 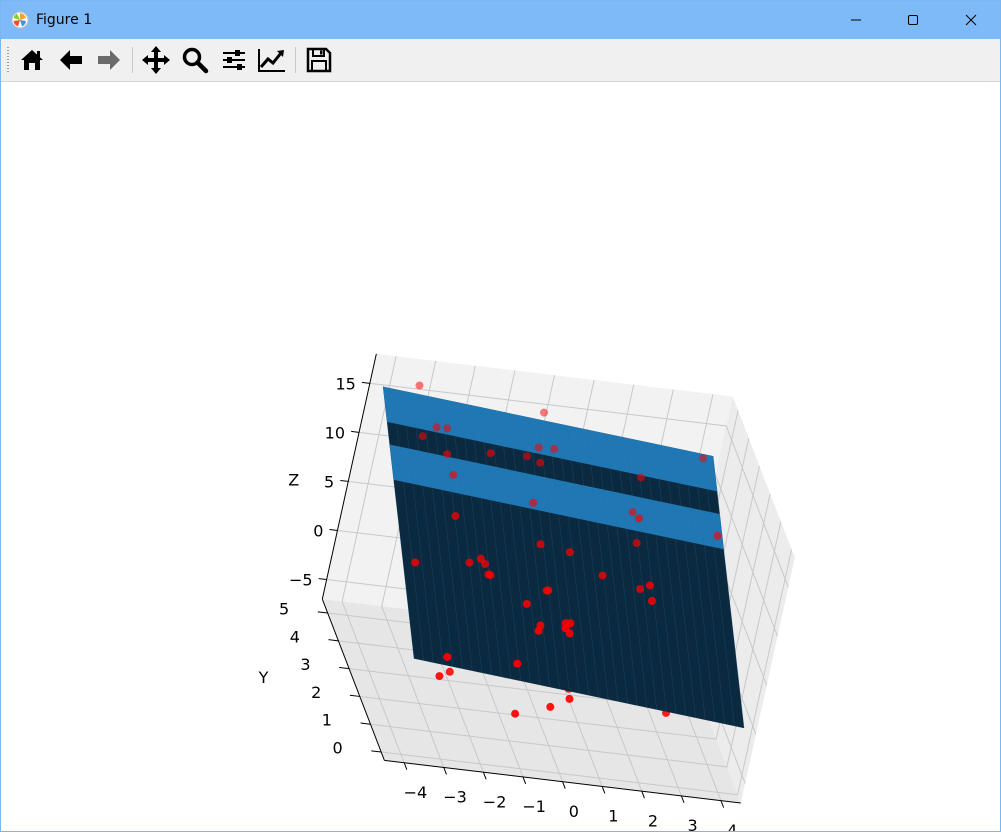 I want to click on back-button, so click(x=71, y=60).